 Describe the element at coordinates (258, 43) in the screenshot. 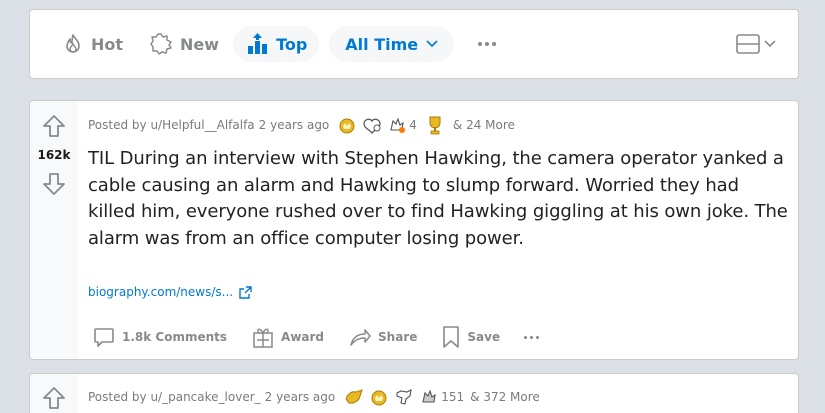

I see `bar-chart-up-icon` at that location.